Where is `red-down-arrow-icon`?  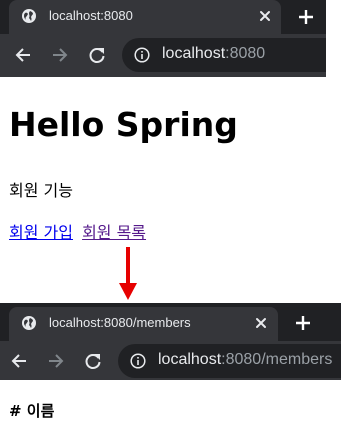 red-down-arrow-icon is located at coordinates (128, 273).